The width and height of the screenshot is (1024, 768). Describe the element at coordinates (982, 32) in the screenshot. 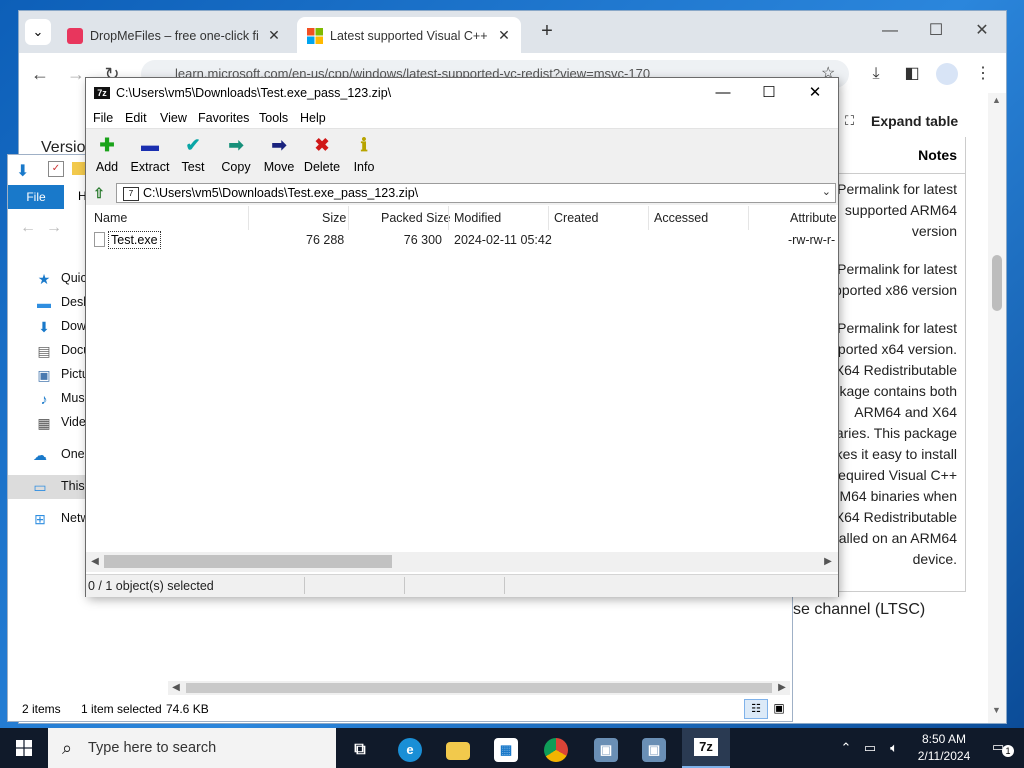

I see `chrome-close-button: ✕` at that location.